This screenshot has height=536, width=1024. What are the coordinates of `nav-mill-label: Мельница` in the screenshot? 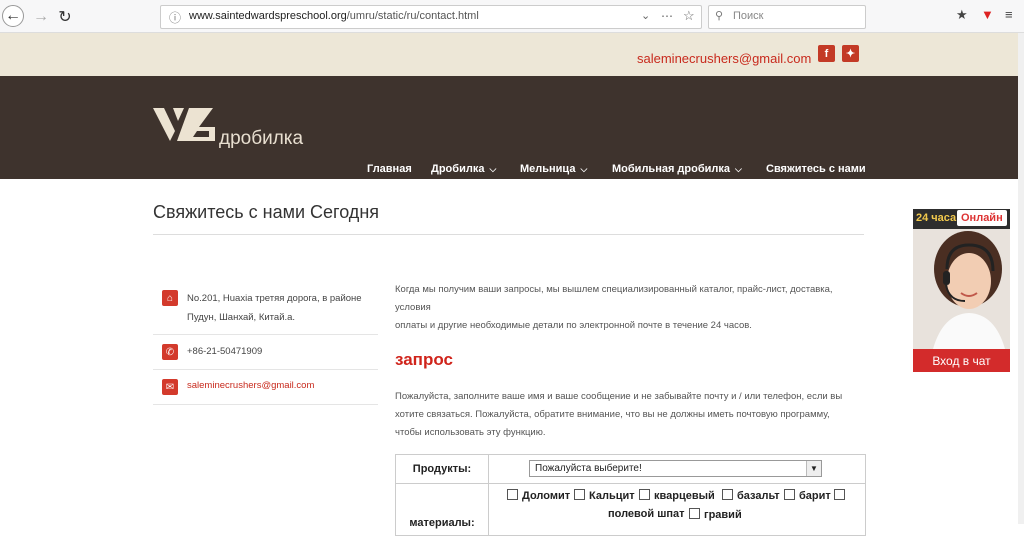 It's located at (548, 169).